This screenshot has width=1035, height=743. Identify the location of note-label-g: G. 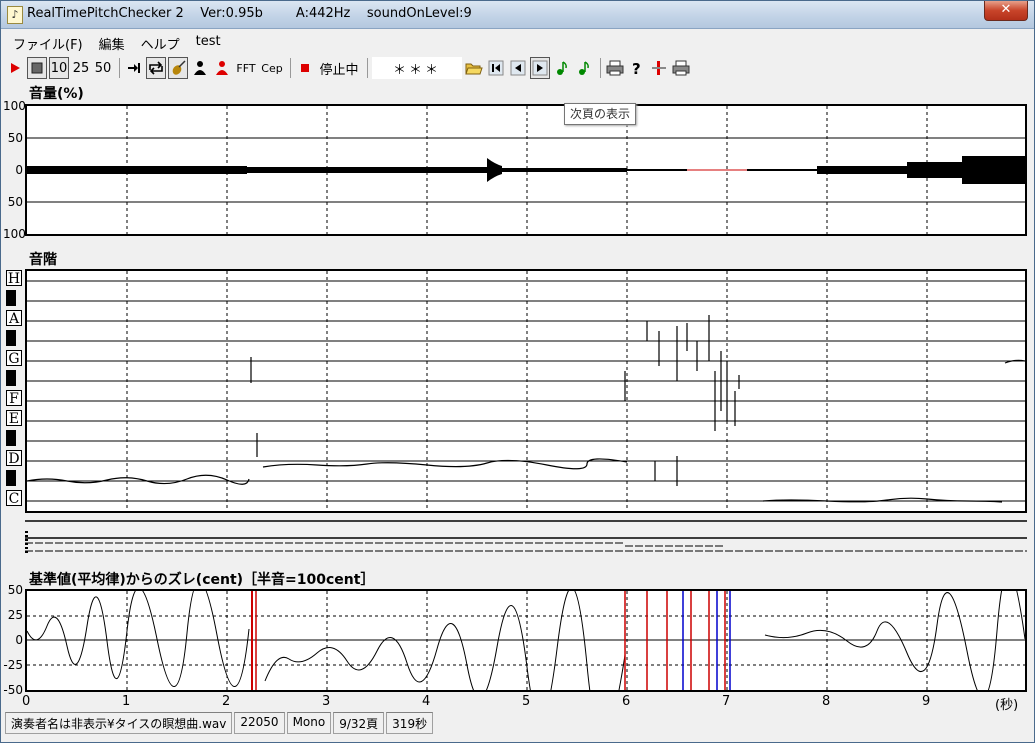
(14, 358).